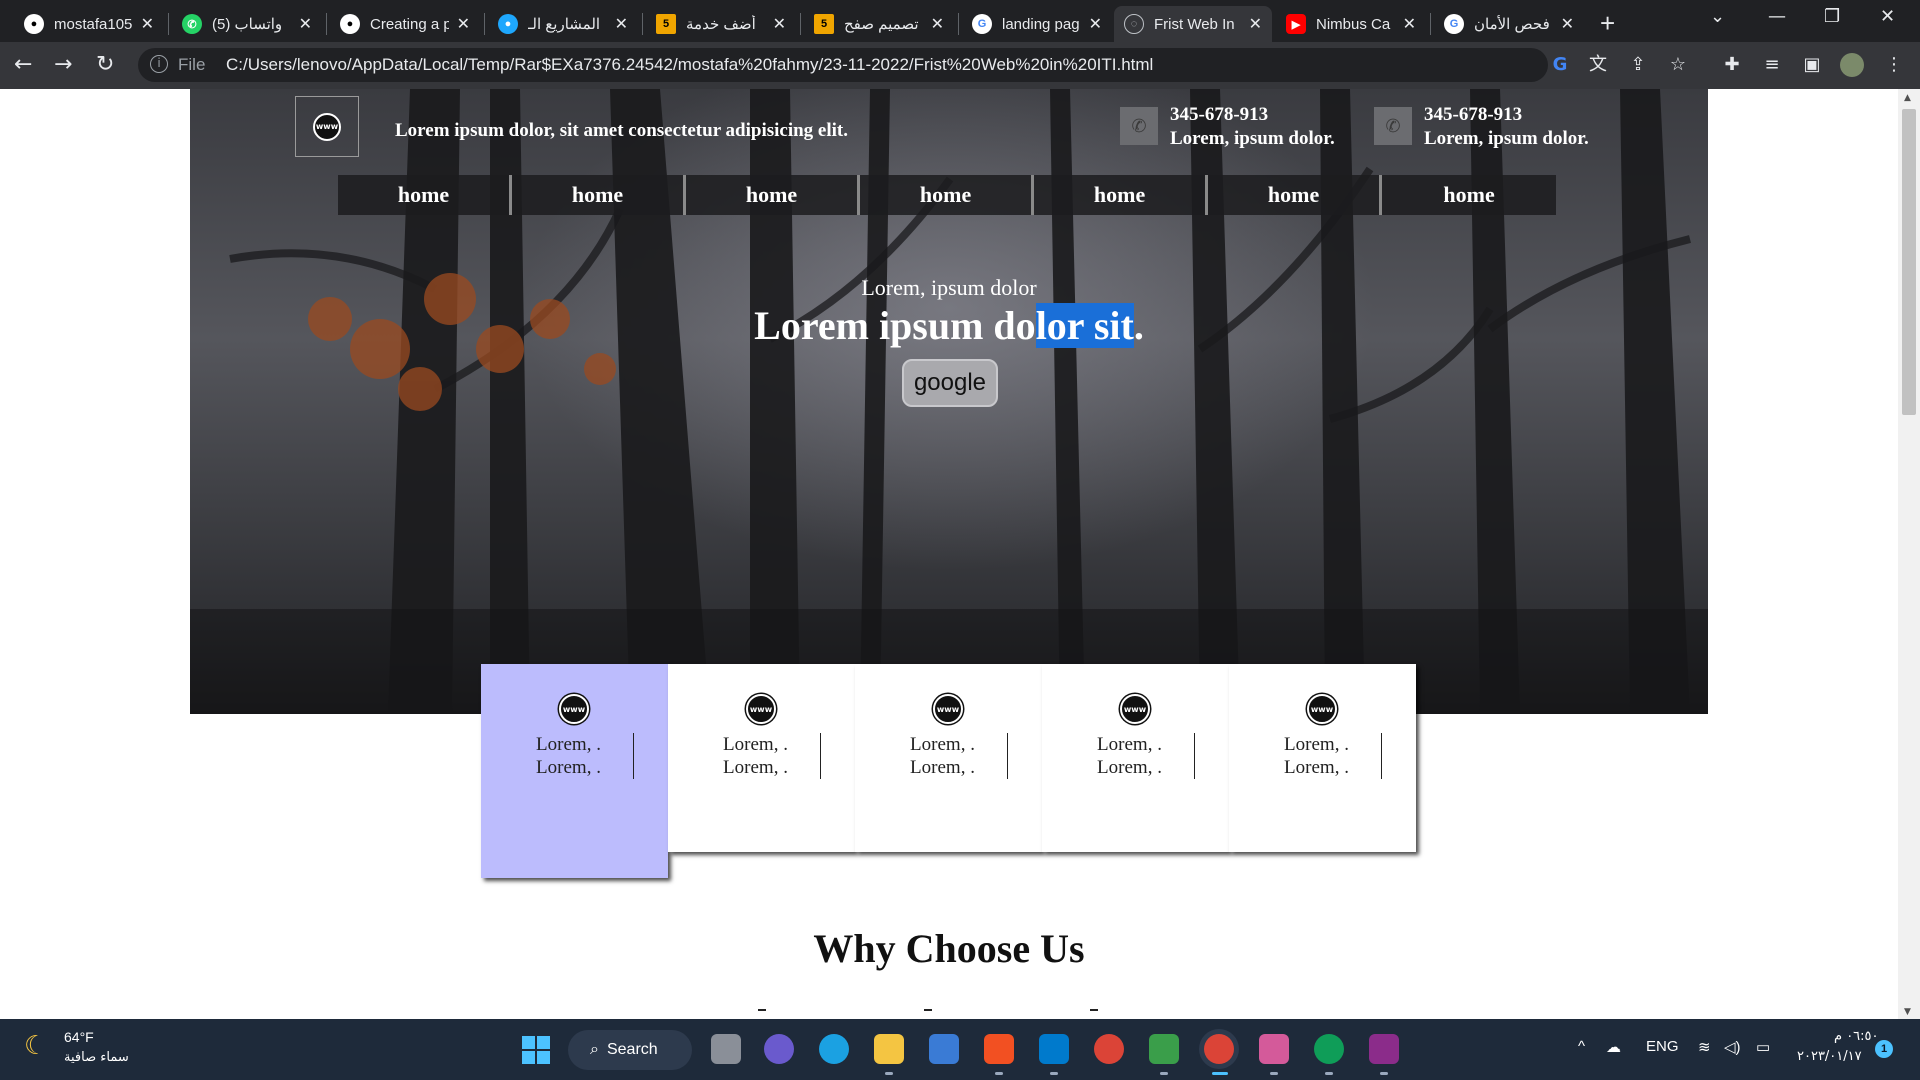 Image resolution: width=1920 pixels, height=1080 pixels. I want to click on tab-youtube: ▶ Nimbus Ca ✕, so click(1351, 24).